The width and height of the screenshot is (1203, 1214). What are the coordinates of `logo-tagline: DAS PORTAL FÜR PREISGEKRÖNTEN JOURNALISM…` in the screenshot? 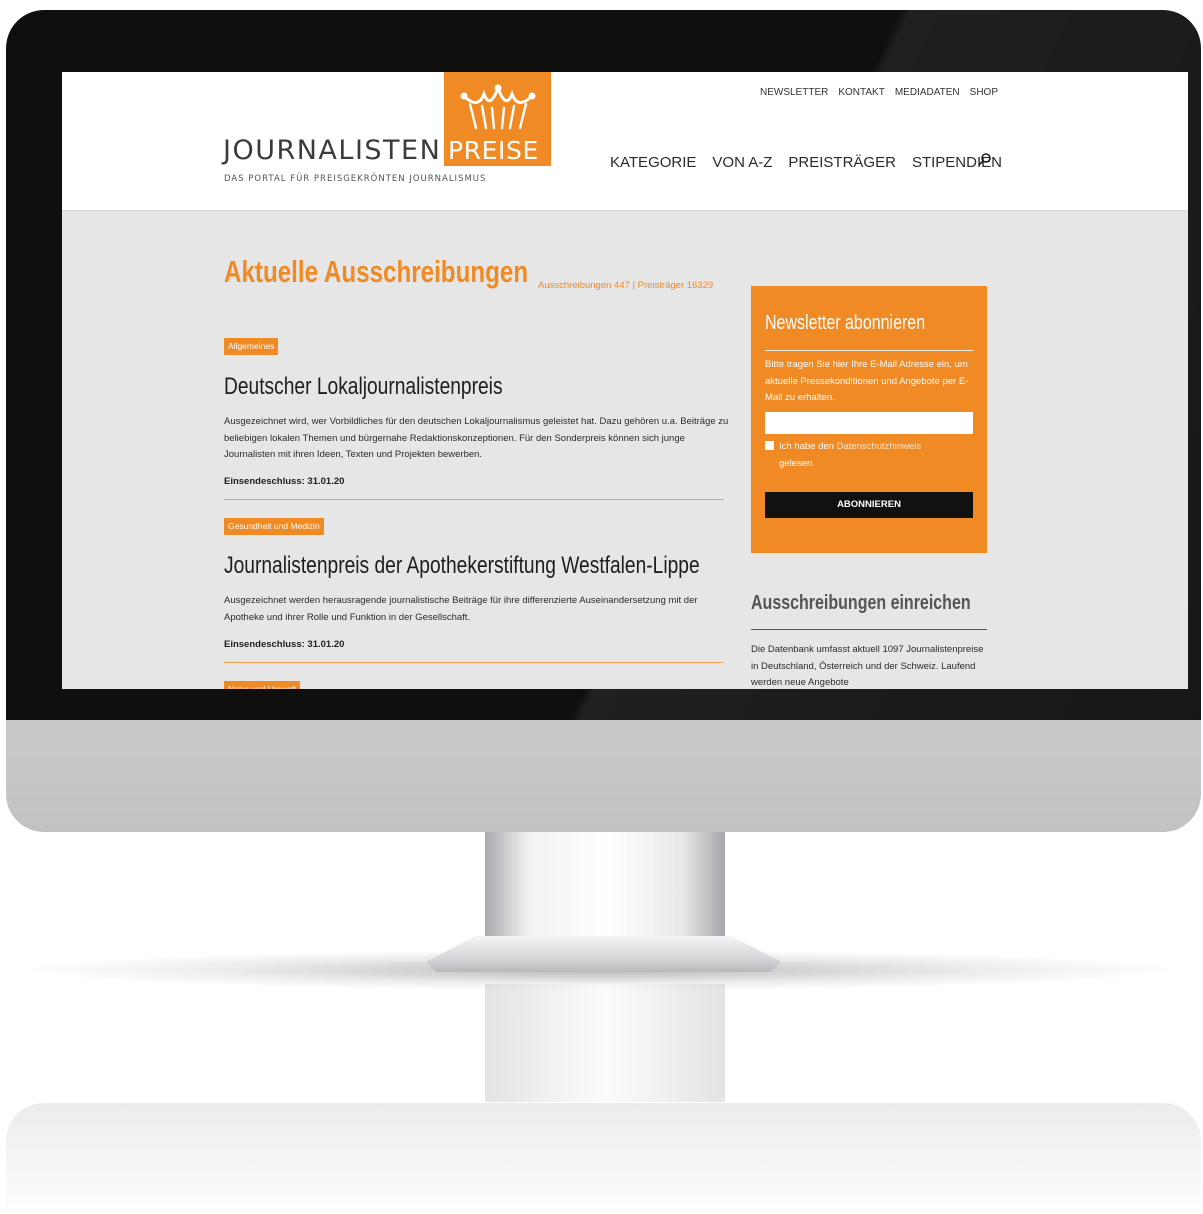 It's located at (355, 179).